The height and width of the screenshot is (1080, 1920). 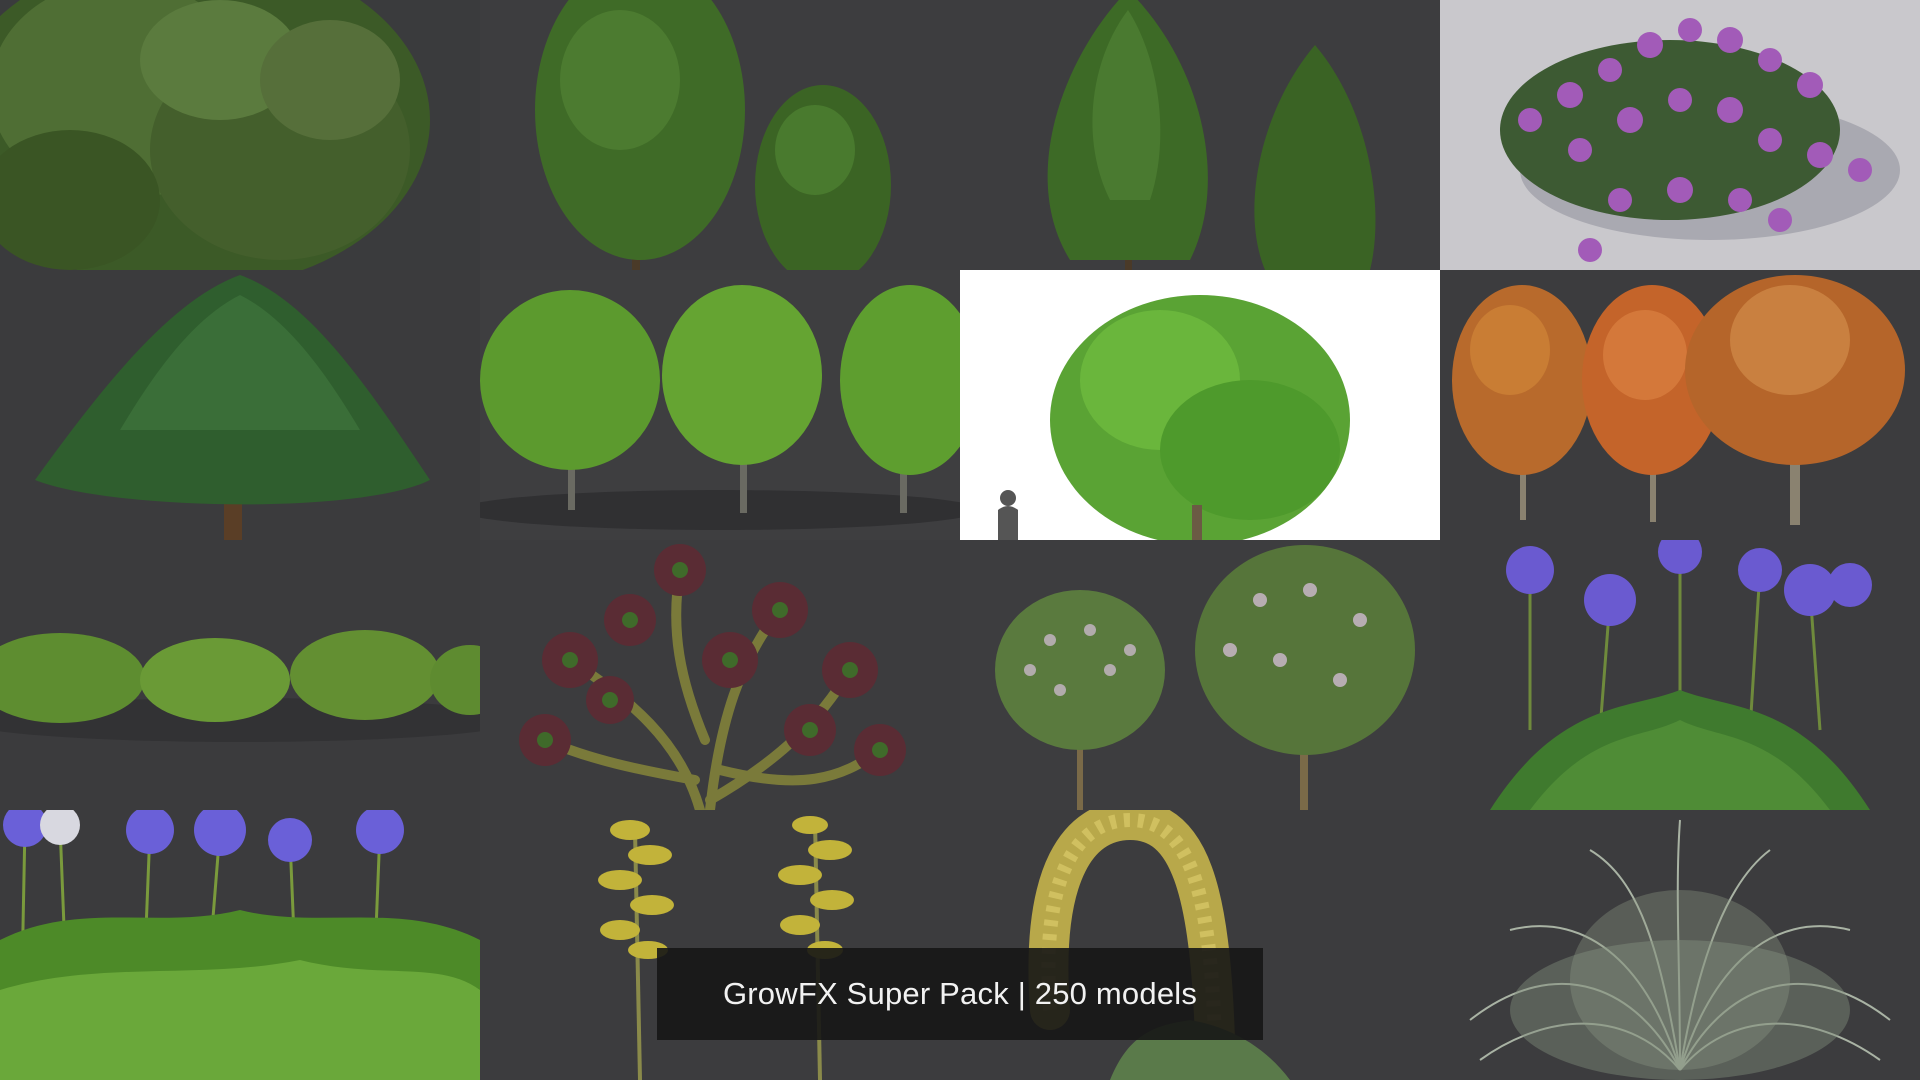 I want to click on tile-three-round-trees, so click(x=720, y=405).